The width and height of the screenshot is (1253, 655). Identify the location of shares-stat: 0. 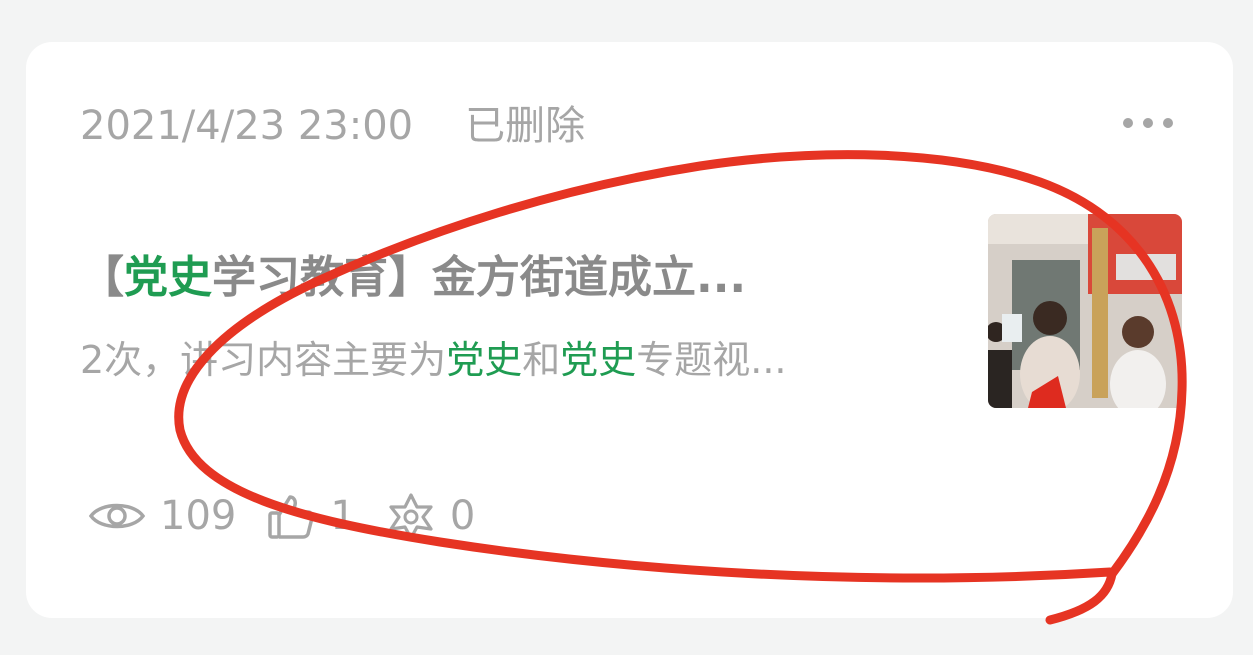
(433, 516).